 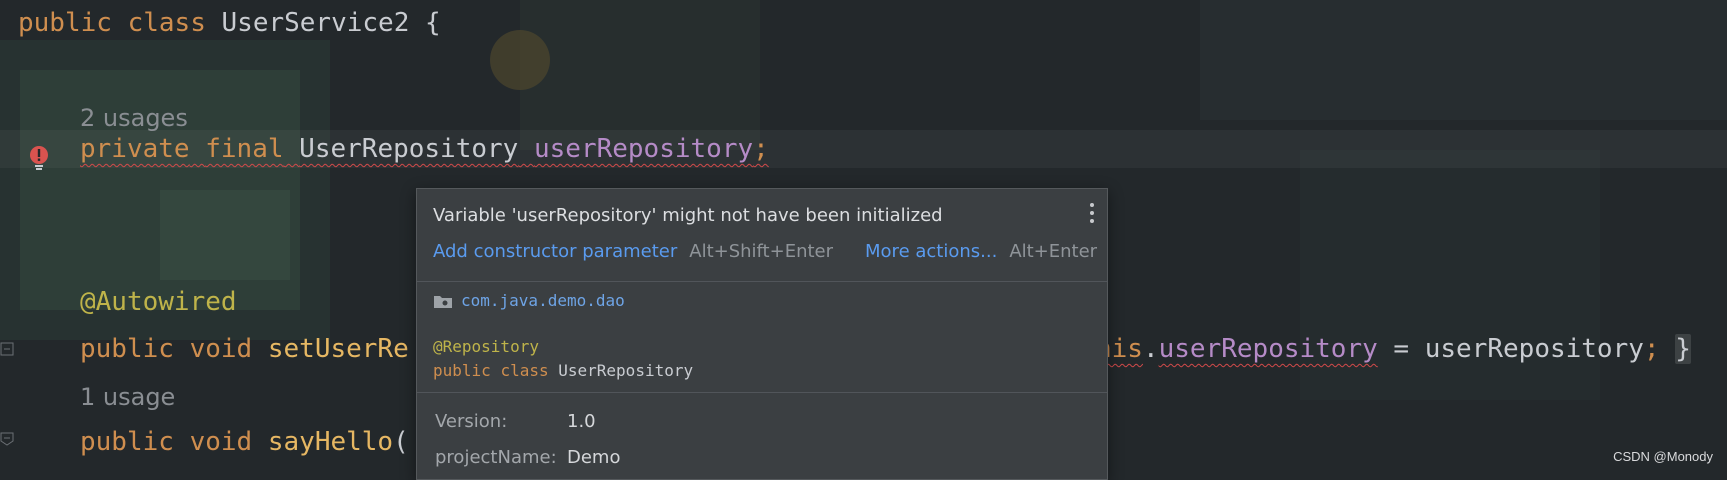 What do you see at coordinates (401, 442) in the screenshot?
I see `open-paren: (` at bounding box center [401, 442].